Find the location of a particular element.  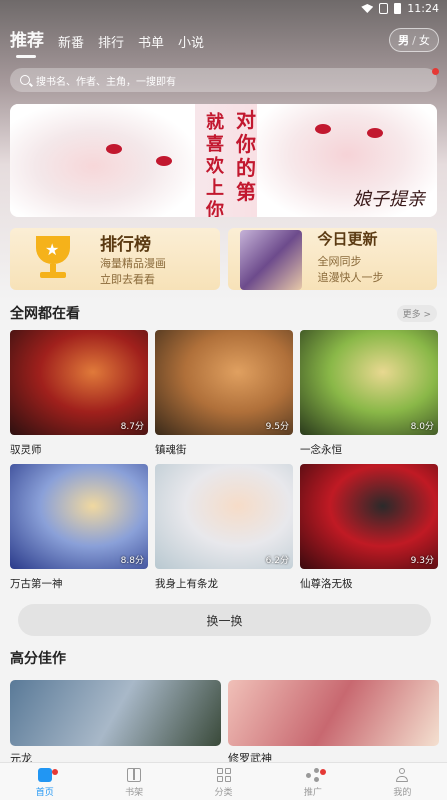

search-placeholder: 搜书名、作者、主角，一搜即有 is located at coordinates (106, 82).